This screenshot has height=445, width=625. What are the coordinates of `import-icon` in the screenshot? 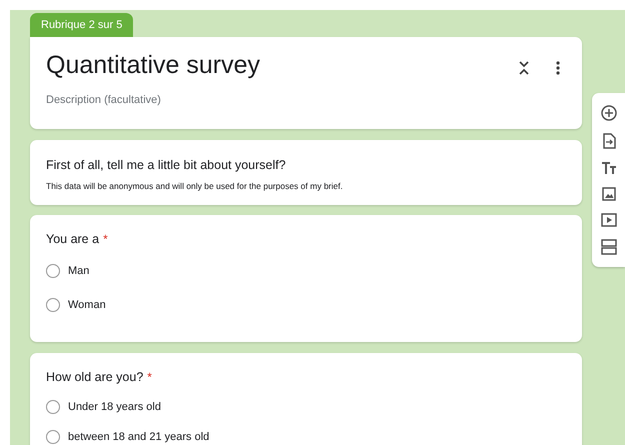 It's located at (609, 141).